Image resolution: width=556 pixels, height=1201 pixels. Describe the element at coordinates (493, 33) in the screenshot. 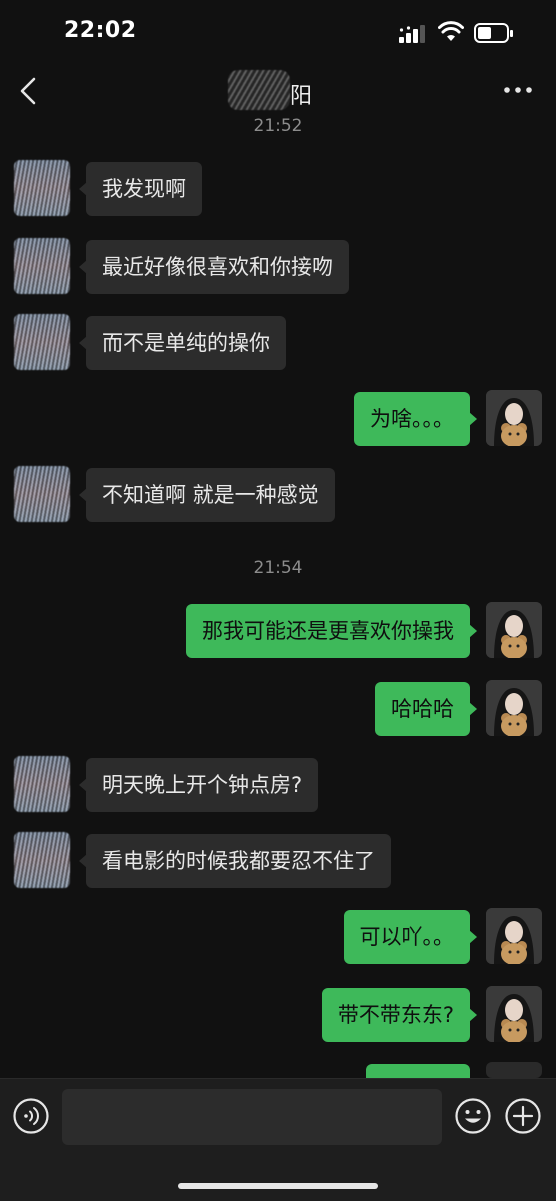

I see `battery-icon` at that location.